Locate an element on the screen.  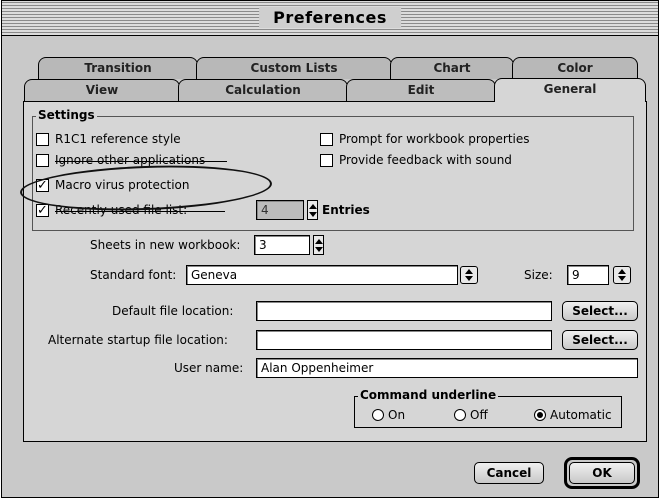
radio-label: On is located at coordinates (397, 415).